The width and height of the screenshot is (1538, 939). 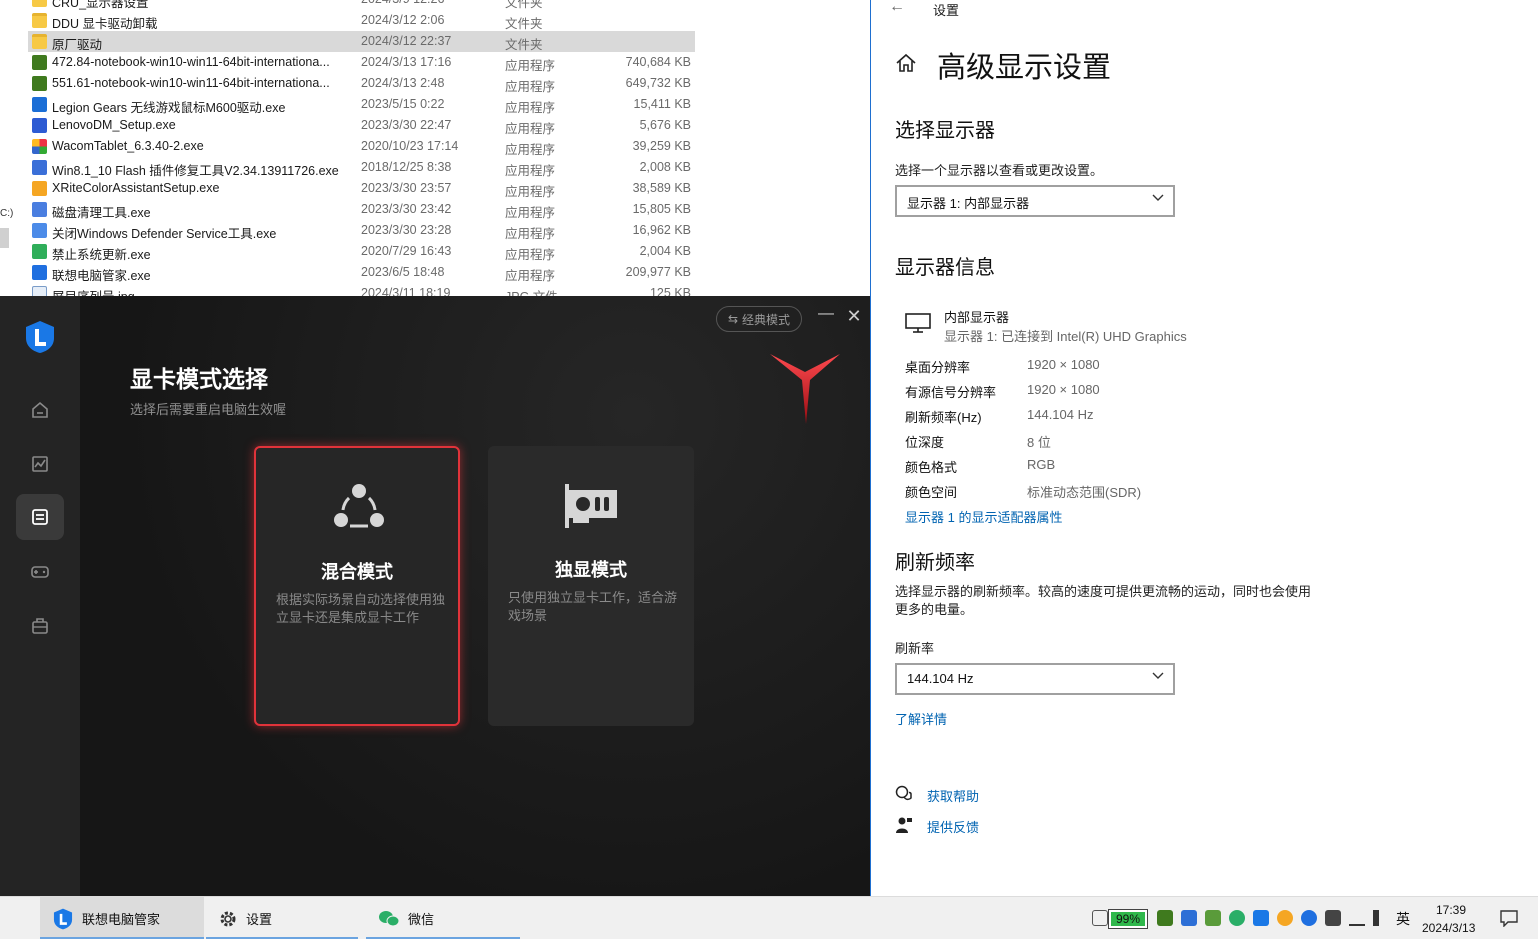 I want to click on file-size: 15,411 KB, so click(x=662, y=104).